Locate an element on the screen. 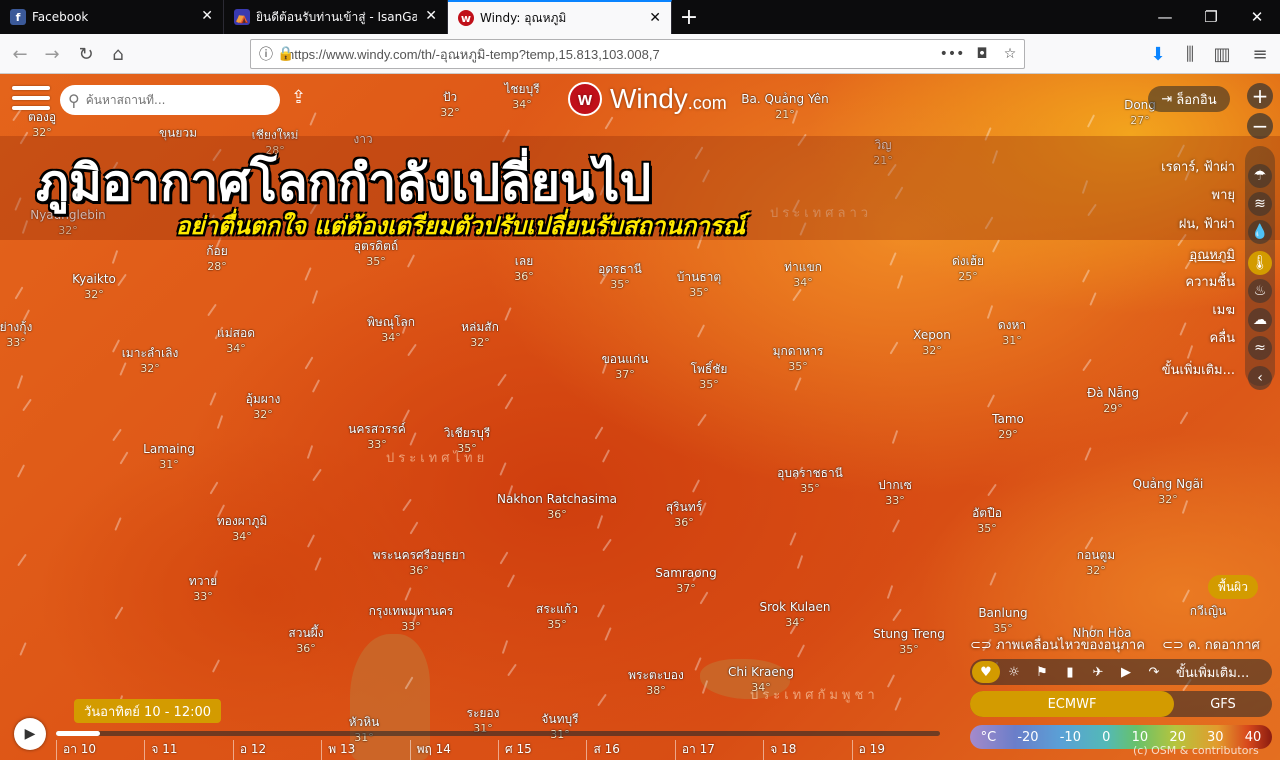 Image resolution: width=1280 pixels, height=760 pixels. particle-animation-toggle: ⊂⊃ ภาพเคลื่อนไหวของอนุภาค is located at coordinates (1057, 644).